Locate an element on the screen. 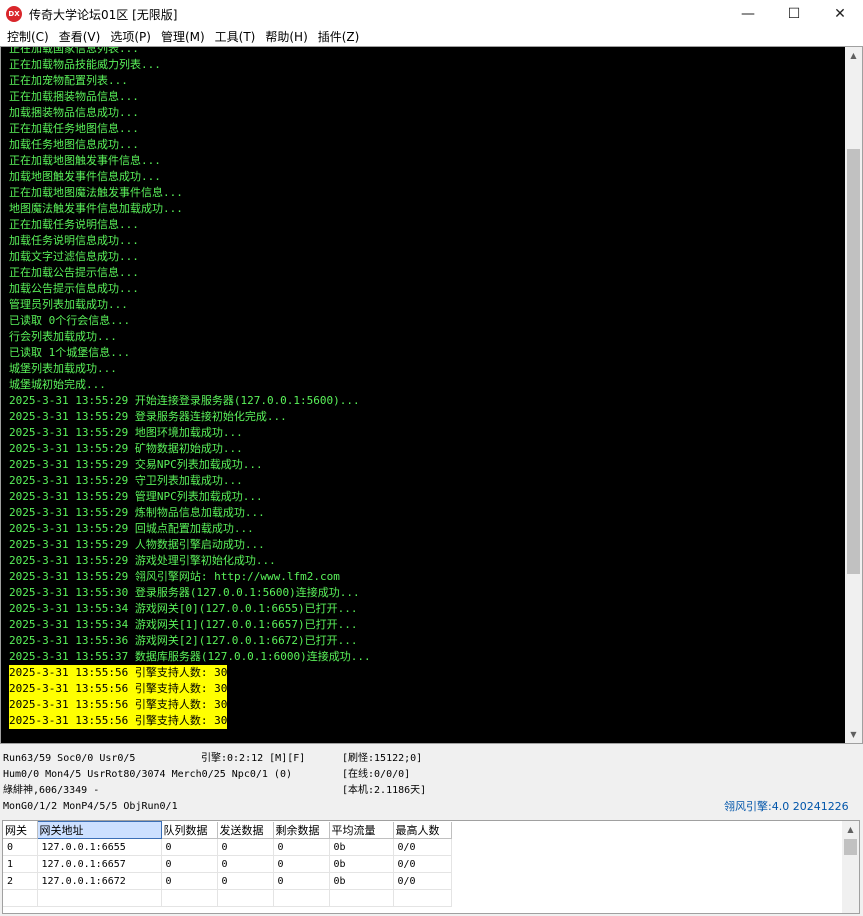 This screenshot has height=916, width=863. close-icon: ✕ is located at coordinates (840, 14).